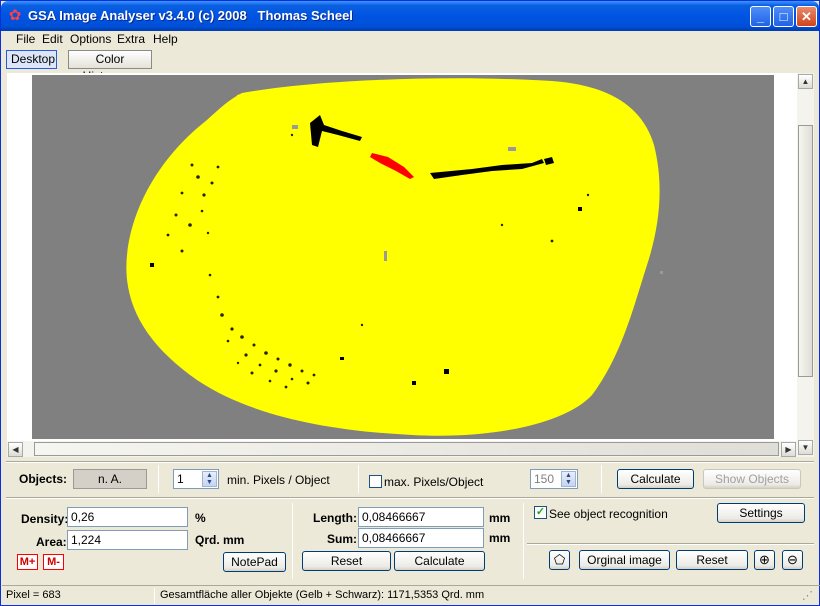 This screenshot has height=606, width=820. I want to click on max-pixels-stepper: 150 ▲ ▼, so click(554, 479).